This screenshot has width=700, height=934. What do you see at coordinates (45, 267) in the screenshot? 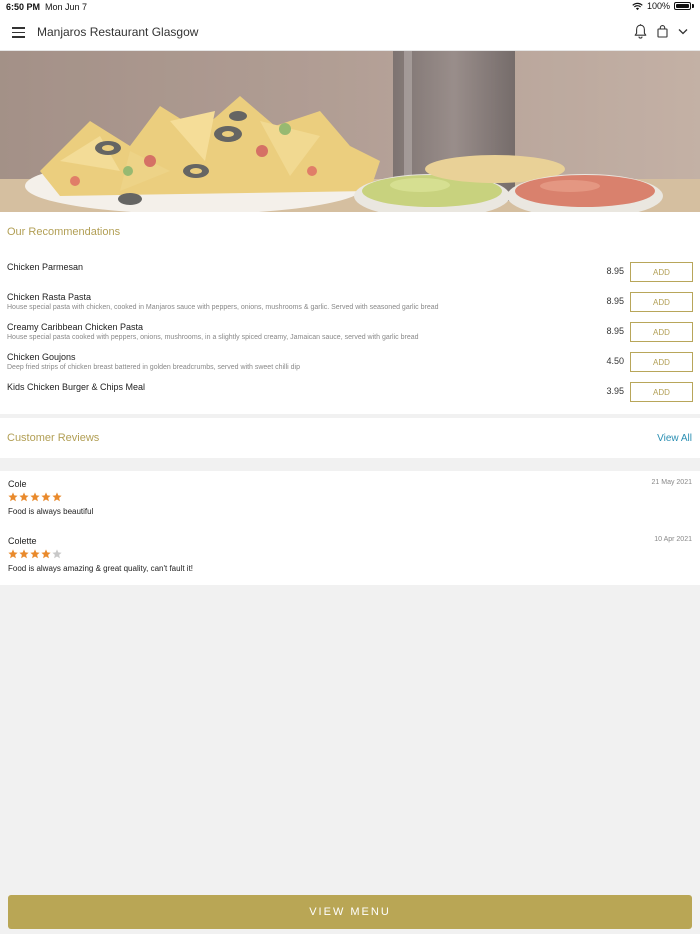
I see `item-name: Chicken Parmesan` at bounding box center [45, 267].